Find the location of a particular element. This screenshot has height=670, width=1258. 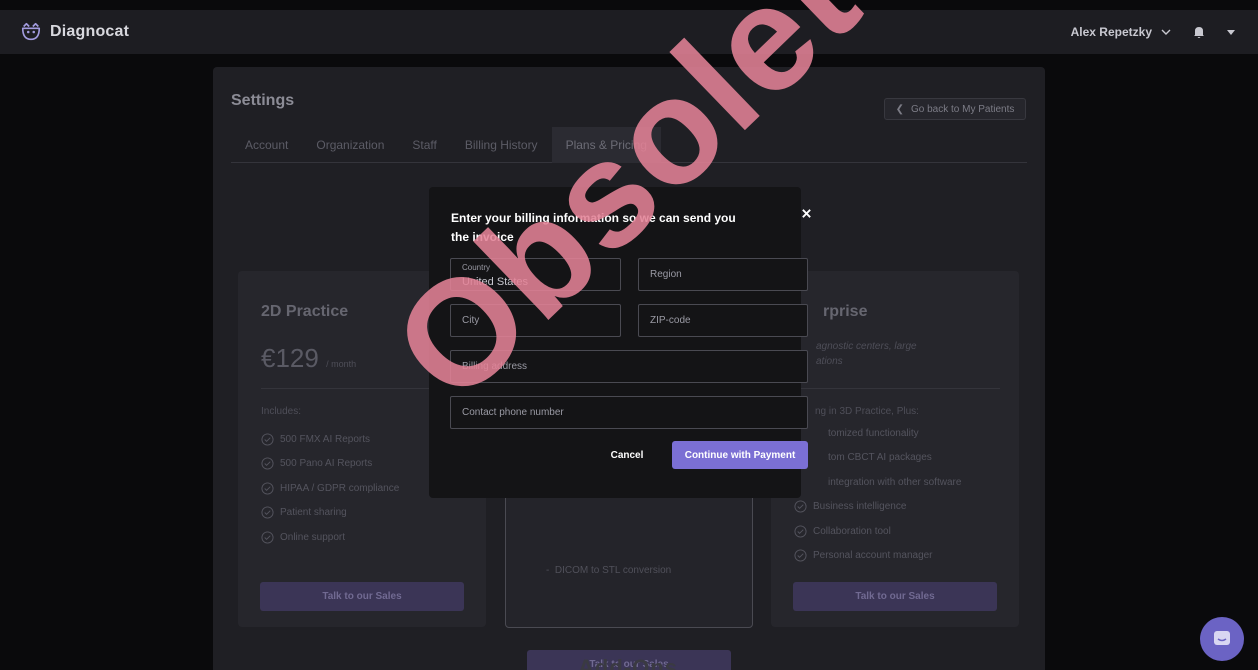

addons-heading: Add-Ons is located at coordinates (628, 662).